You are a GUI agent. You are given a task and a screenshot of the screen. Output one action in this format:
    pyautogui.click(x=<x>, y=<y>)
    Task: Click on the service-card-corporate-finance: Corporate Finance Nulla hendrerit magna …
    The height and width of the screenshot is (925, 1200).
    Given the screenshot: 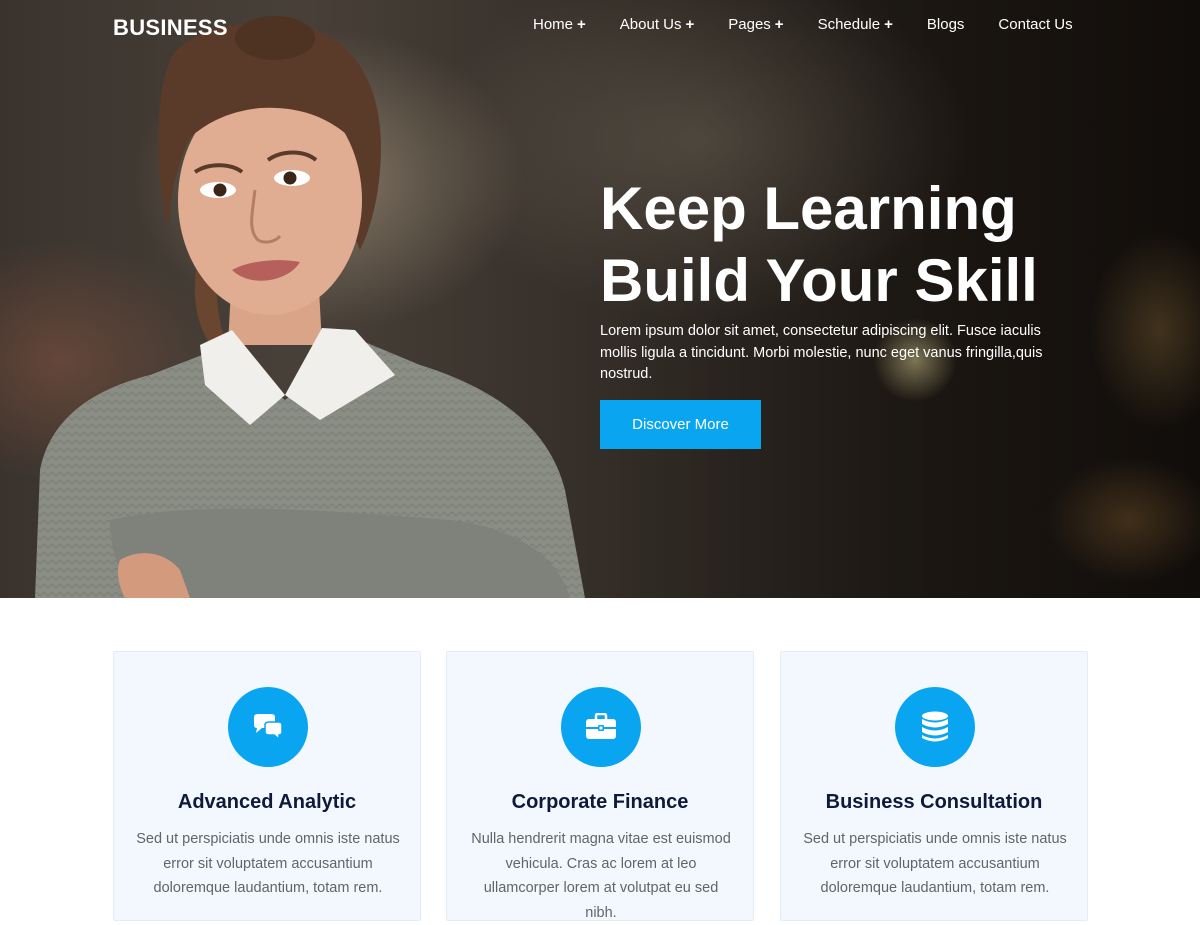 What is the action you would take?
    pyautogui.click(x=600, y=786)
    